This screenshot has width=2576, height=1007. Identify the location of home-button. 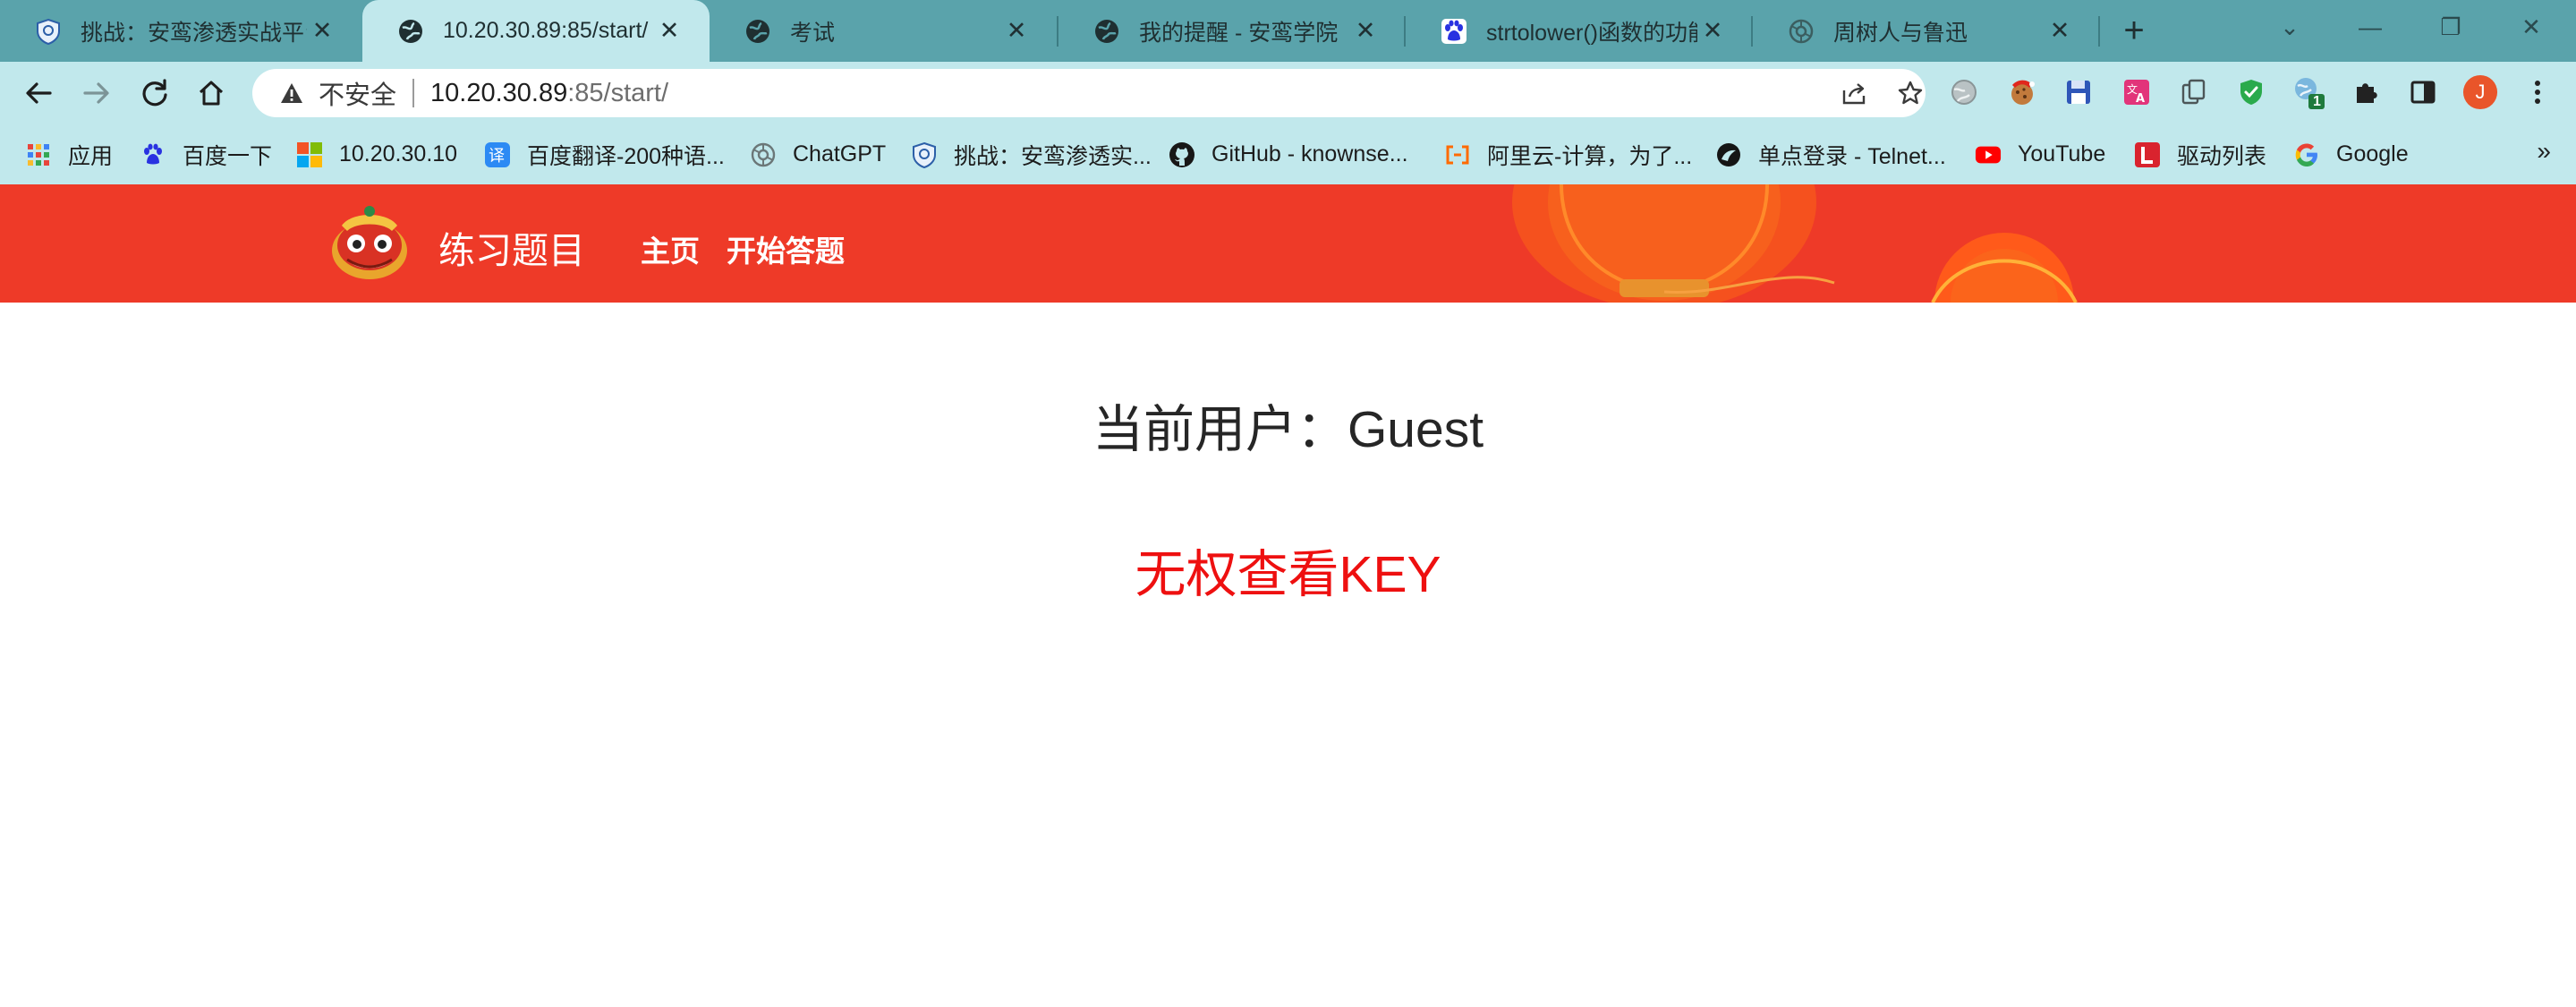
(211, 93).